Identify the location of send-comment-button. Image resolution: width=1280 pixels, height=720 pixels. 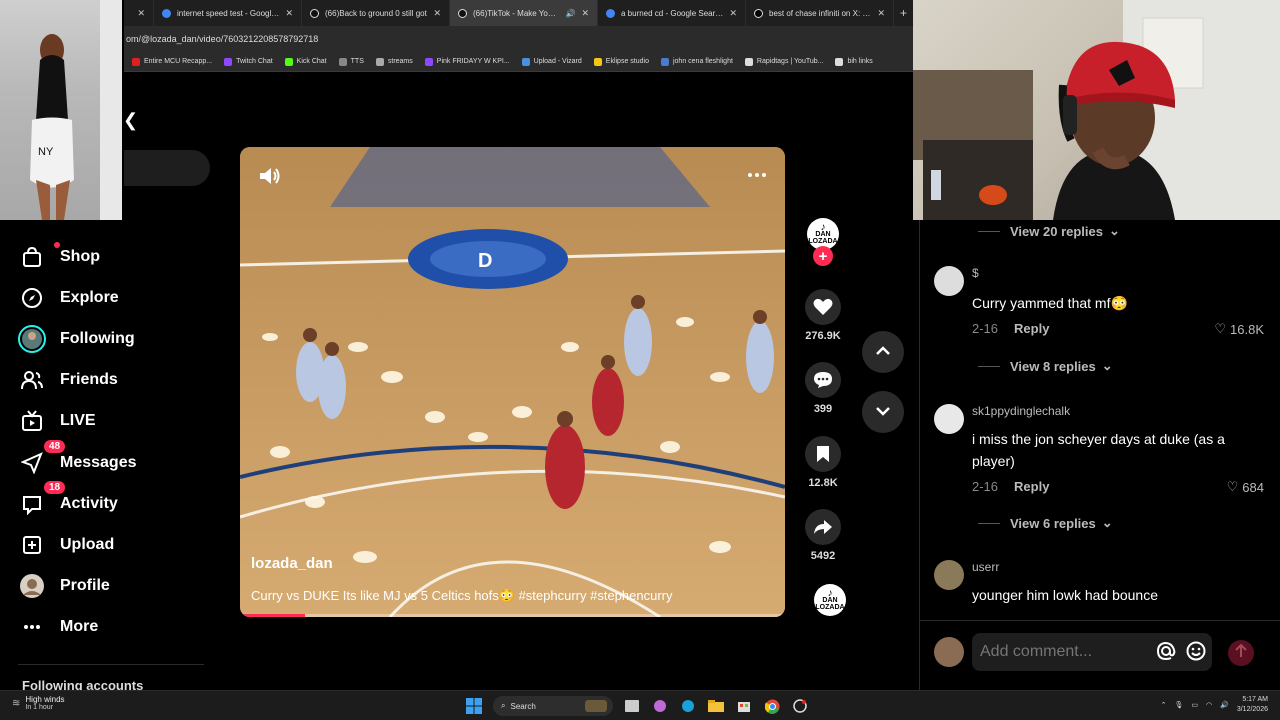
(1241, 653).